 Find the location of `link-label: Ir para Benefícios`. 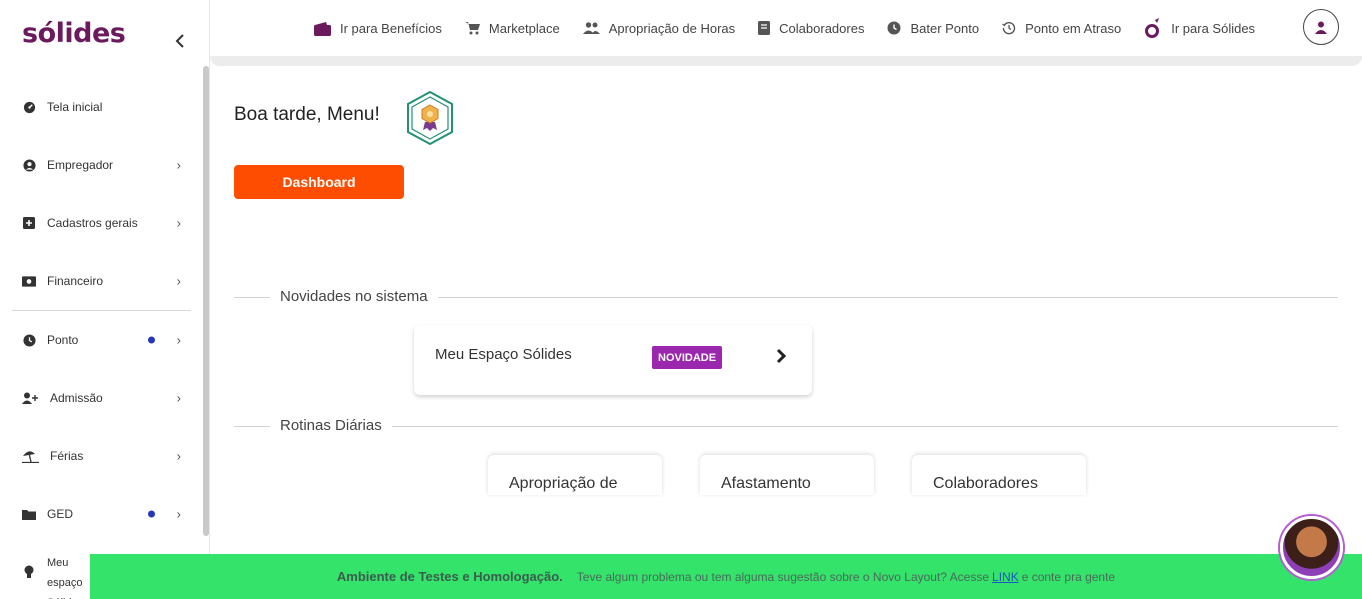

link-label: Ir para Benefícios is located at coordinates (391, 28).